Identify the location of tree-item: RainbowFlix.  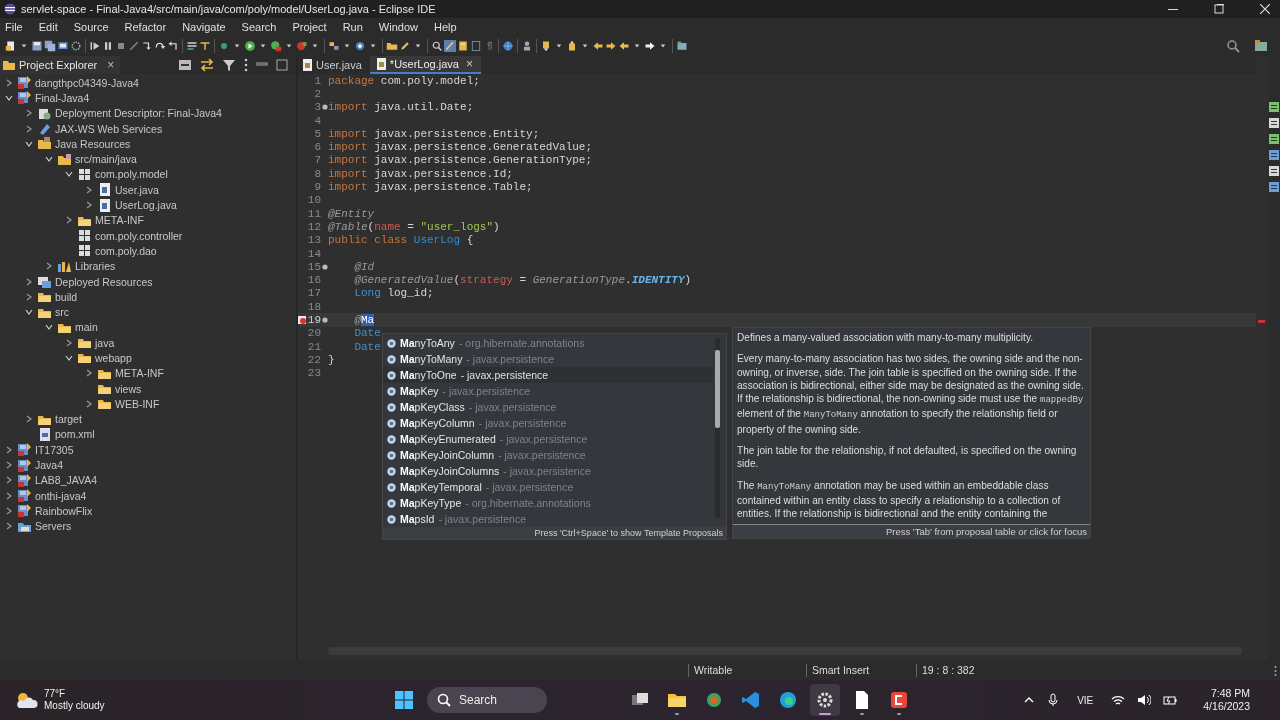
(64, 510).